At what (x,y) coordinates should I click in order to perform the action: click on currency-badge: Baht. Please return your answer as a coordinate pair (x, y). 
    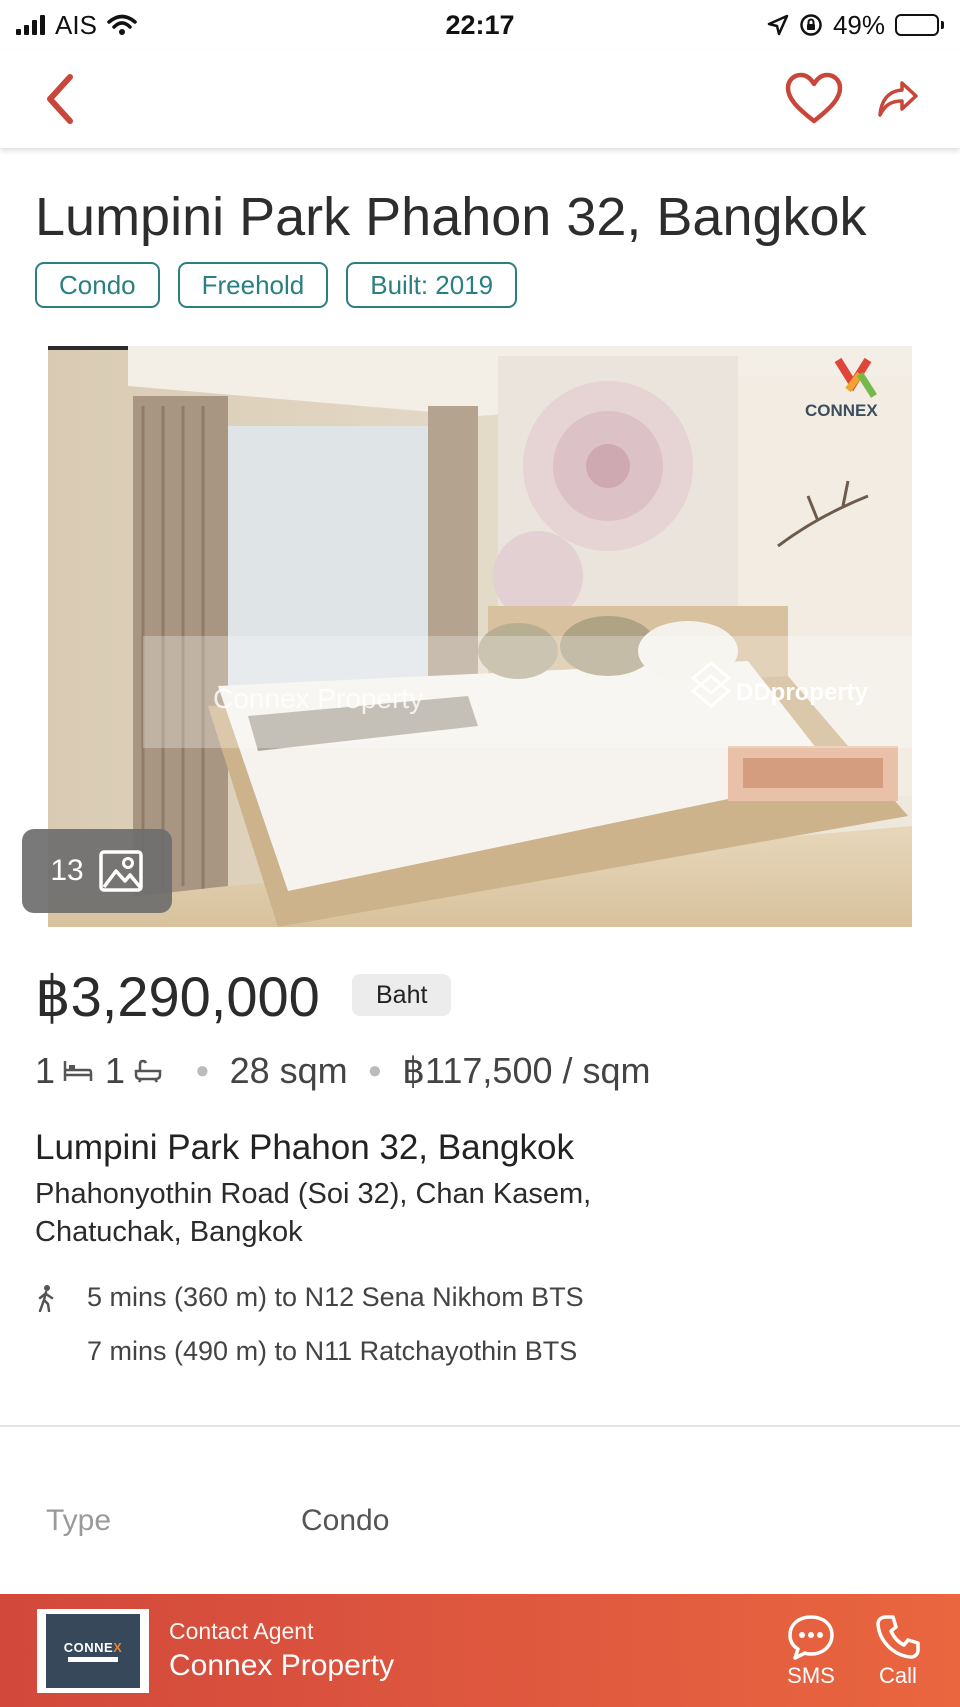
    Looking at the image, I should click on (402, 995).